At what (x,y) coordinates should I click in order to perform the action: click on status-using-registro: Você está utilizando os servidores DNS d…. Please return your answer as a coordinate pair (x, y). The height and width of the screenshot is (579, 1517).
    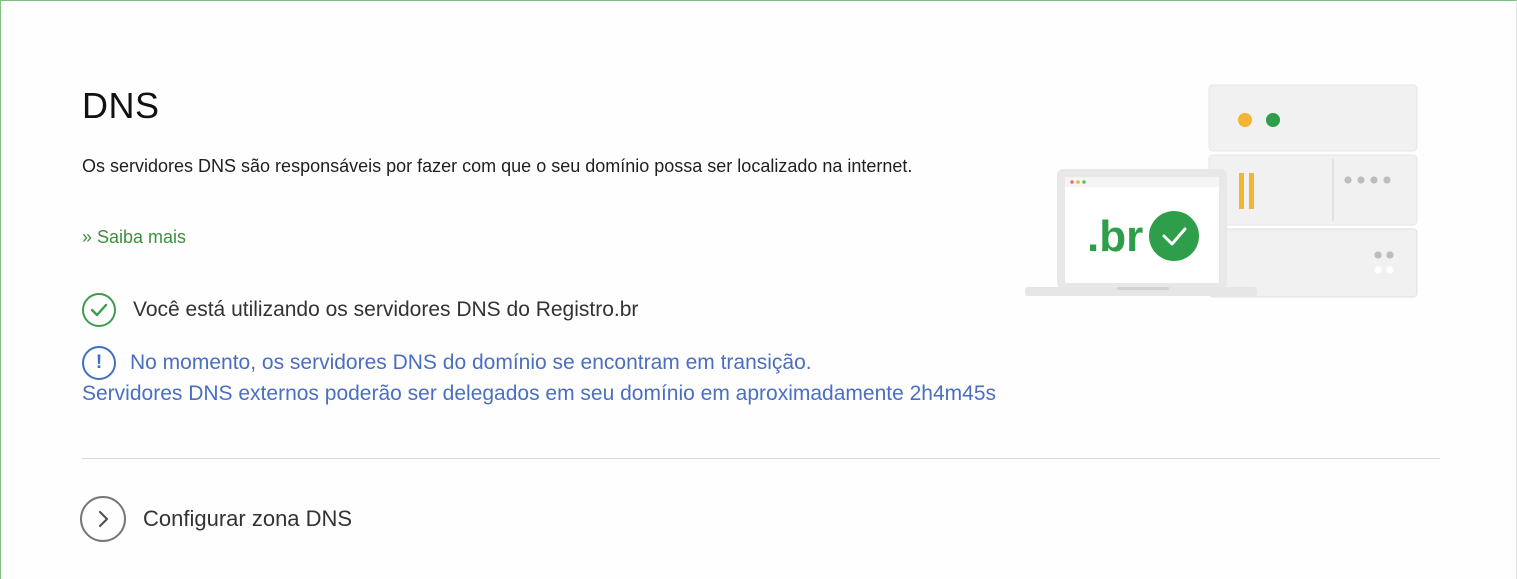
    Looking at the image, I should click on (360, 310).